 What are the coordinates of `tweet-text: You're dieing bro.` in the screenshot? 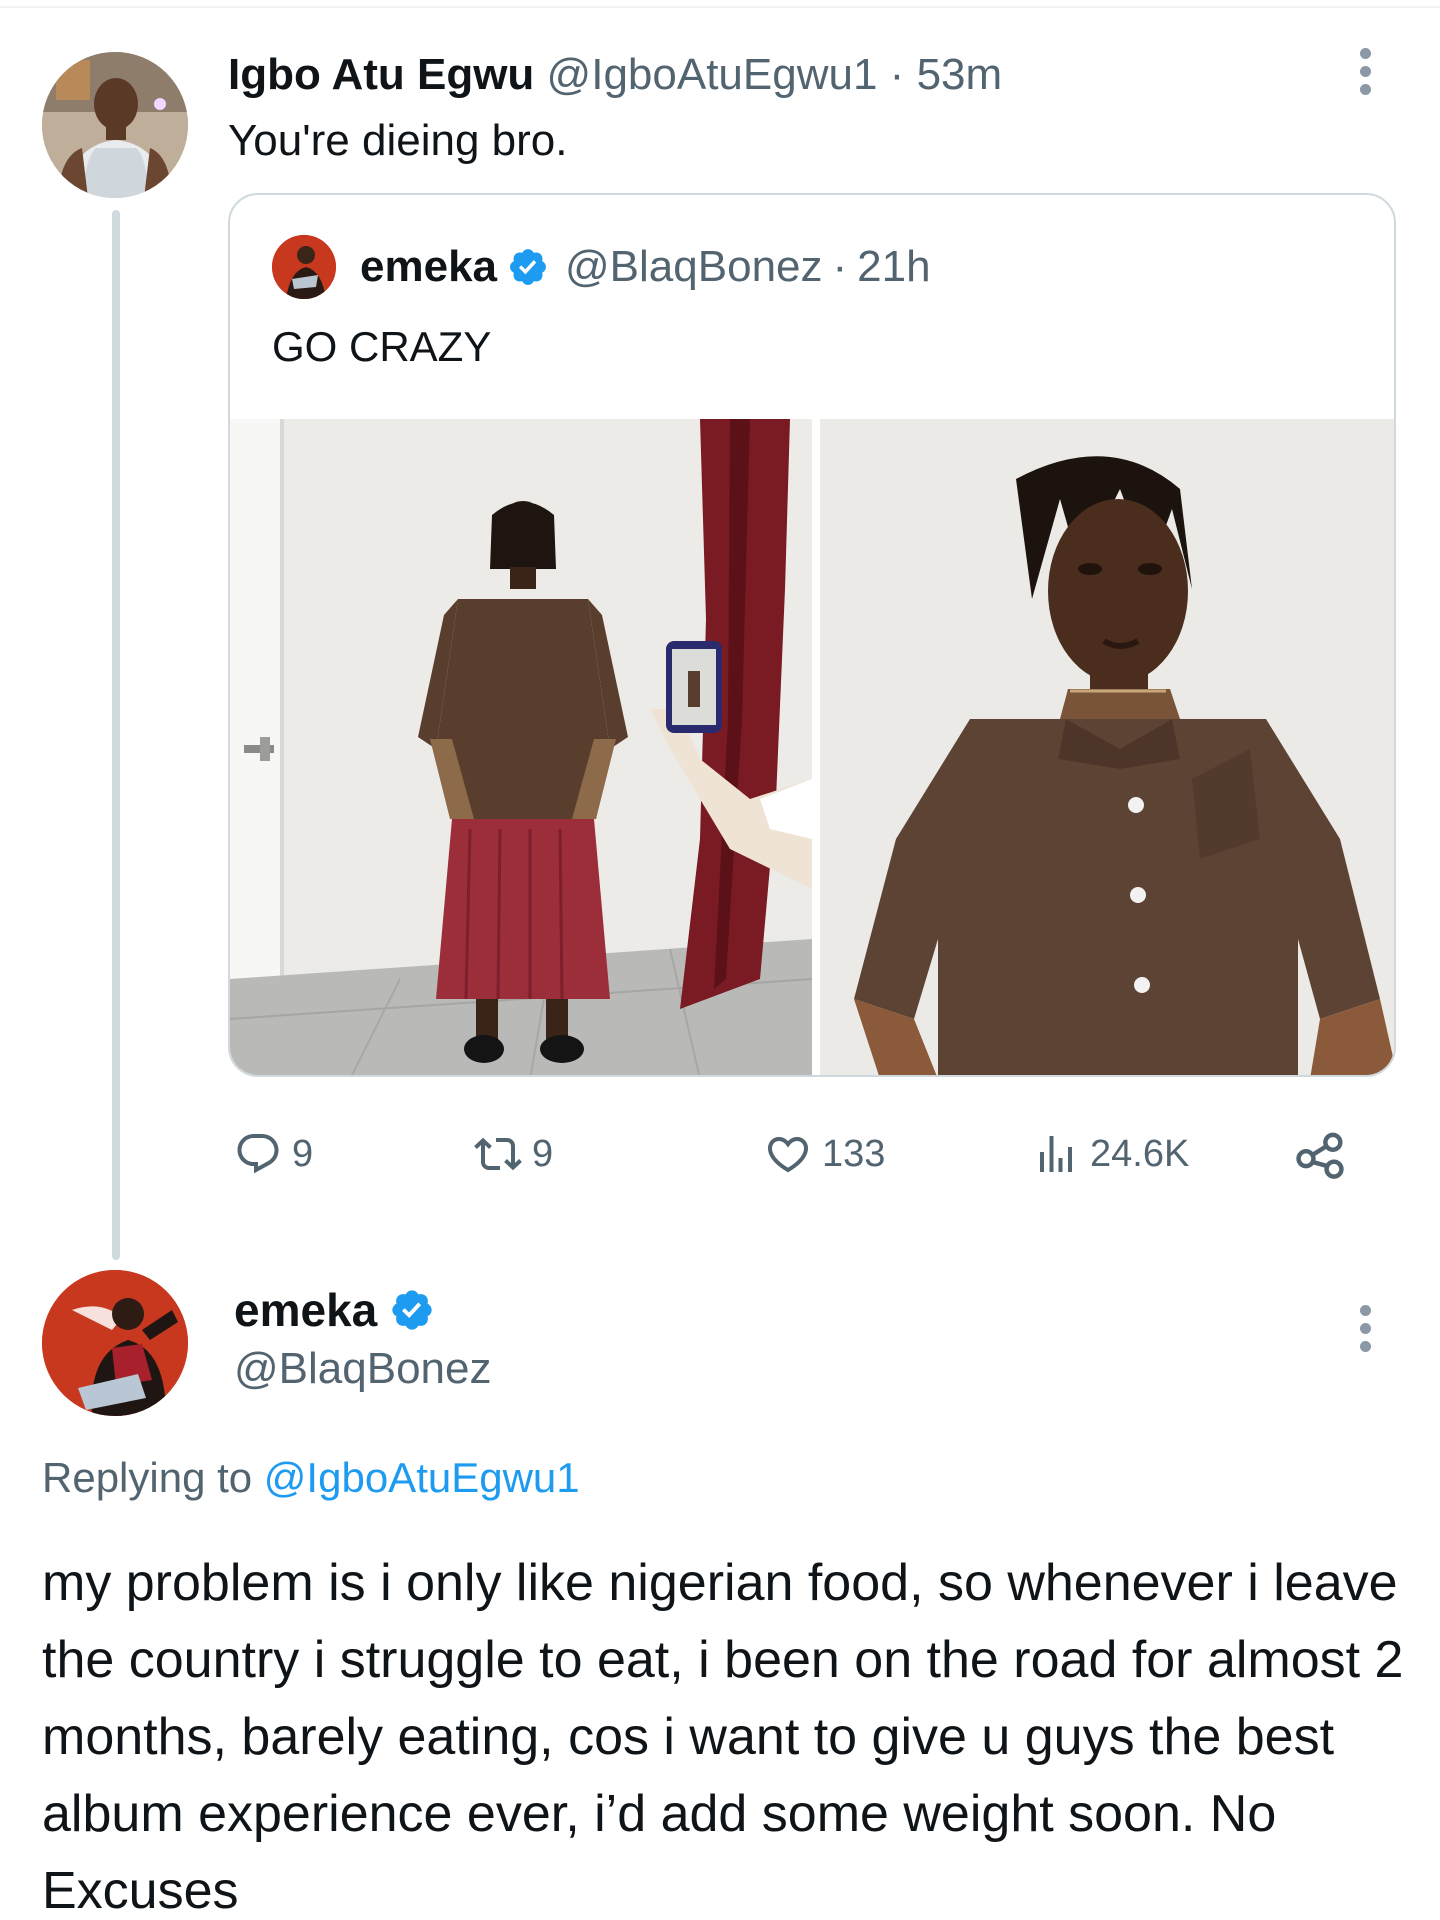 It's located at (398, 140).